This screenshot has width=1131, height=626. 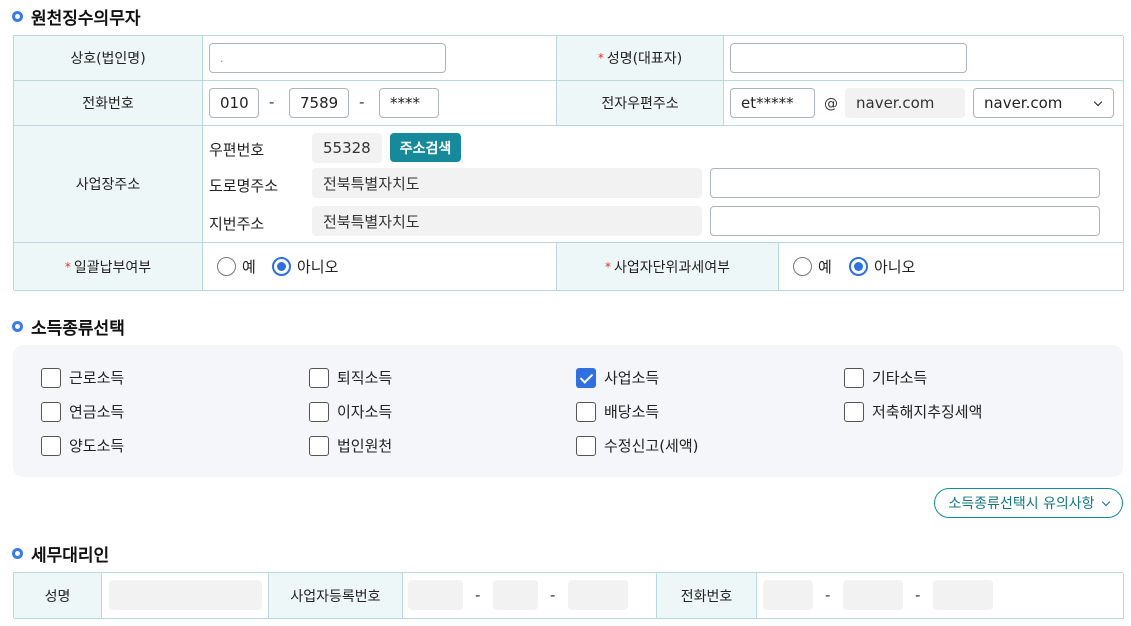 What do you see at coordinates (637, 445) in the screenshot?
I see `income-checkbox: 수정신고(세액)` at bounding box center [637, 445].